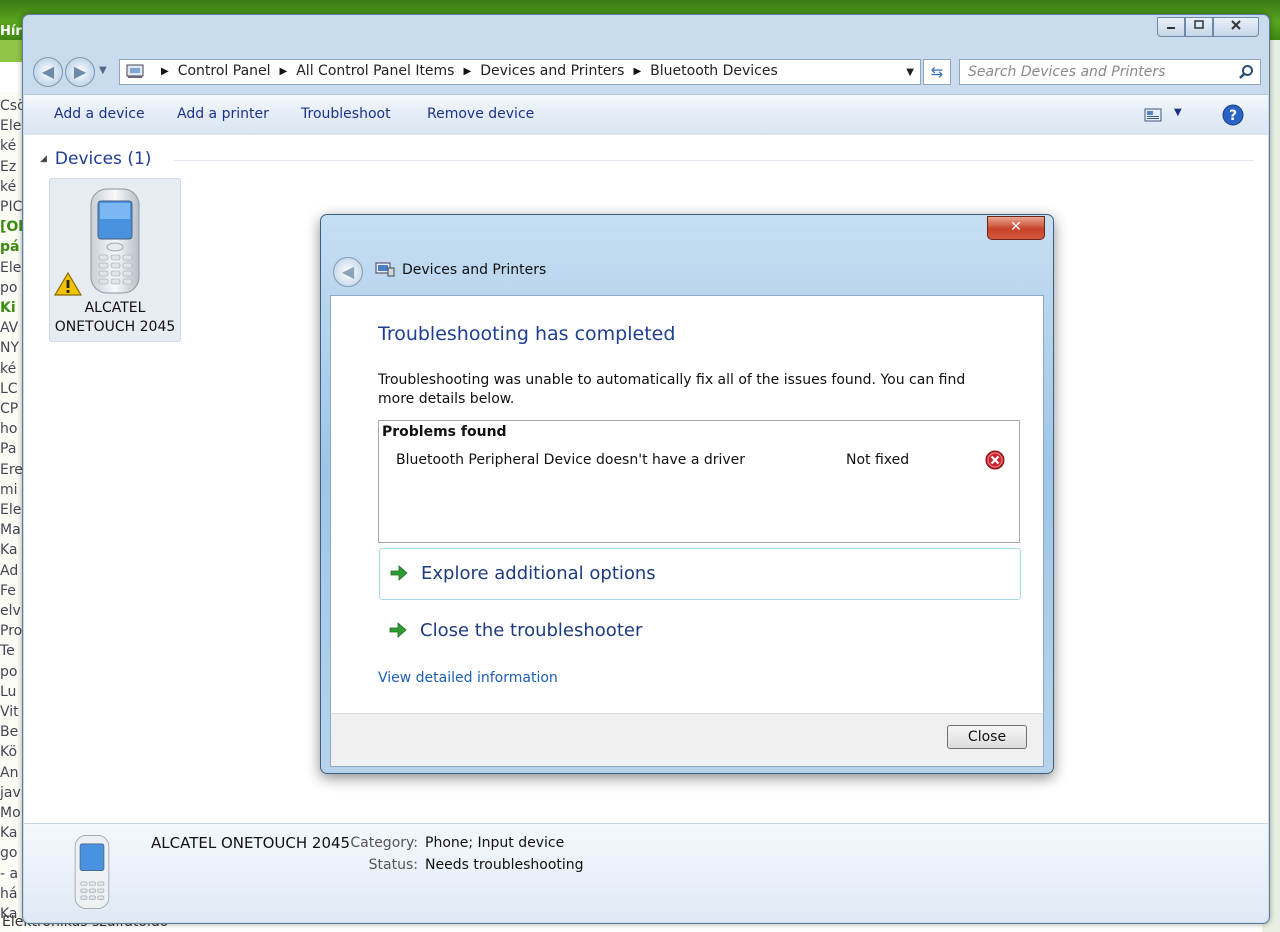 The height and width of the screenshot is (932, 1280). I want to click on add-device-button: Add a device, so click(99, 114).